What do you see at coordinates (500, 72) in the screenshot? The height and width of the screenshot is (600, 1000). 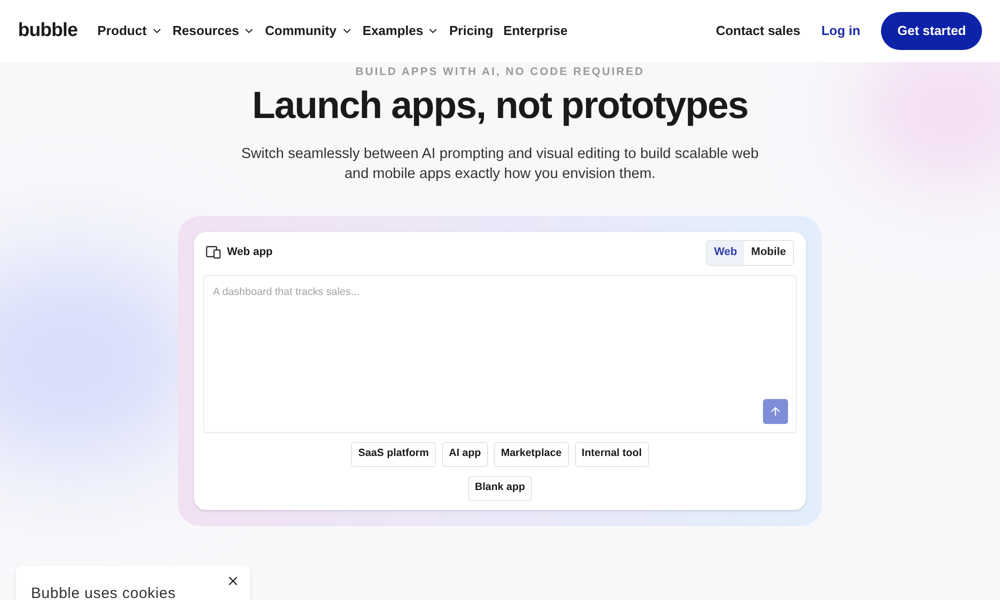 I see `eyebrow-text: BUILD APPS WITH AI, NO CODE REQUIRED` at bounding box center [500, 72].